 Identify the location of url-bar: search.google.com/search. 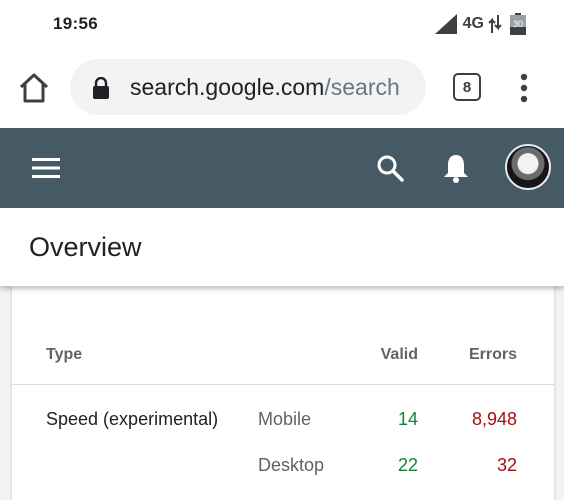
(248, 87).